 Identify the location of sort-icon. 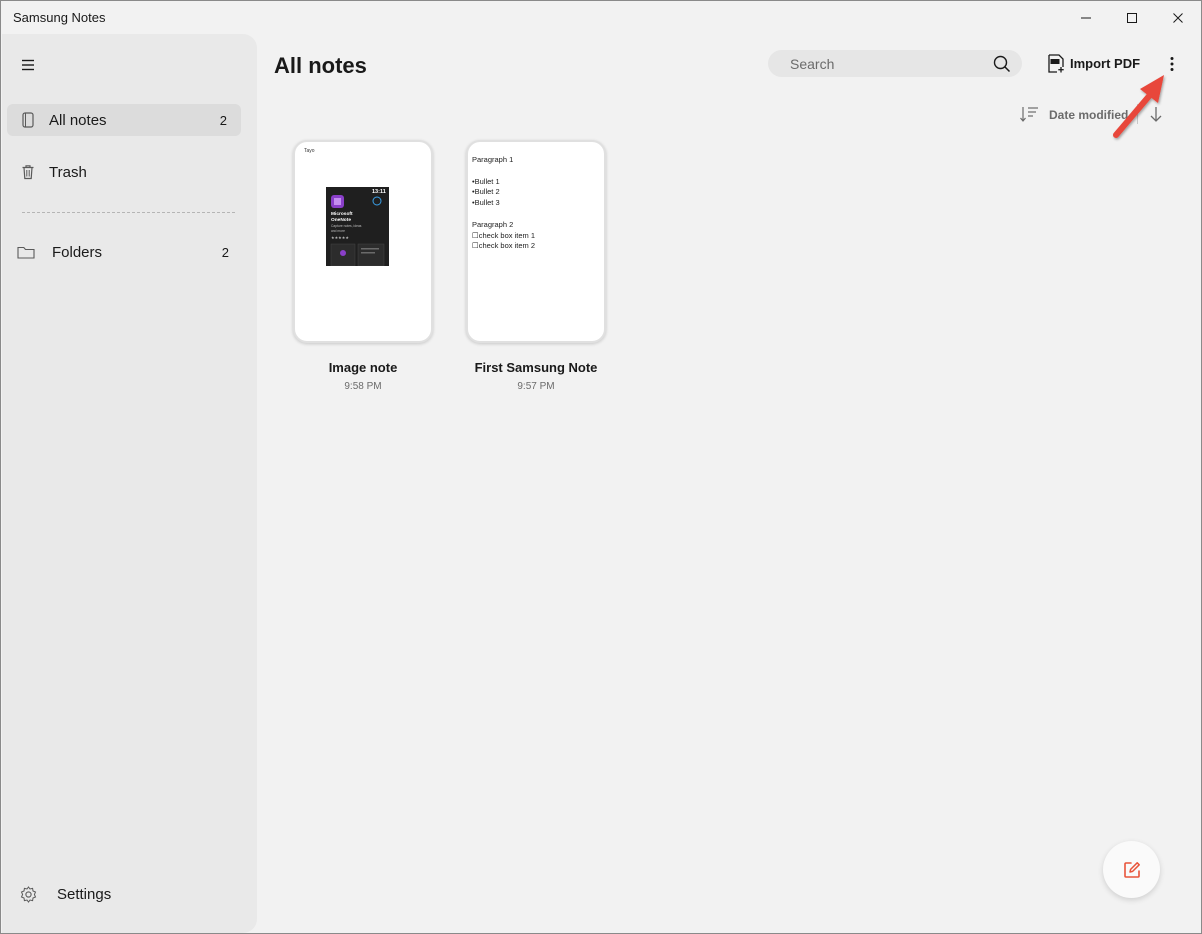
(1029, 114).